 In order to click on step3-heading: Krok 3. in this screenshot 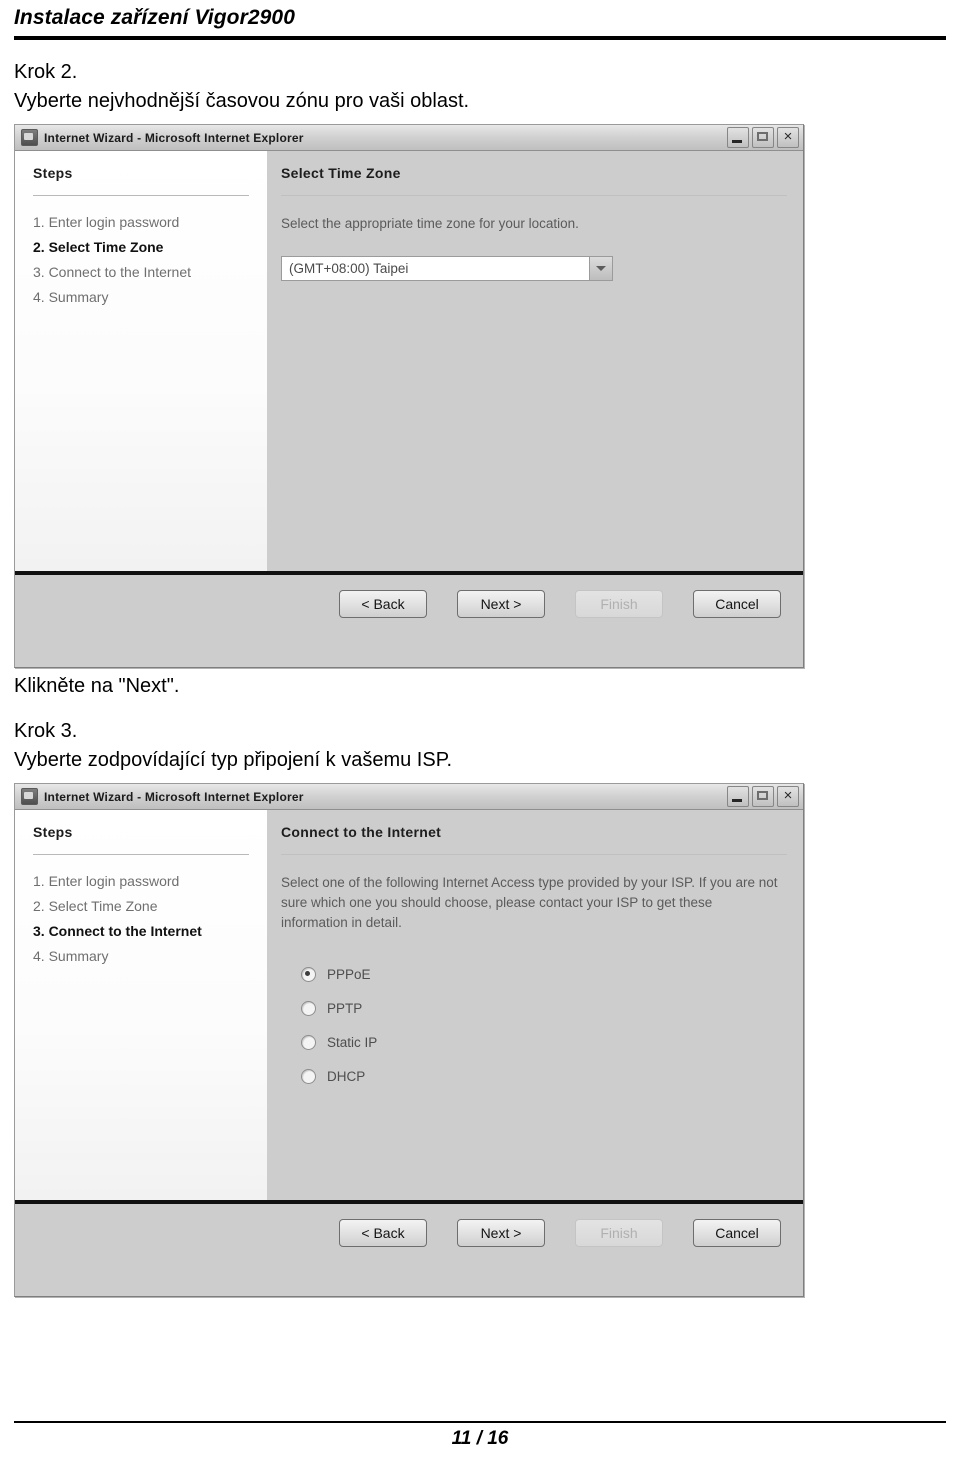, I will do `click(46, 731)`.